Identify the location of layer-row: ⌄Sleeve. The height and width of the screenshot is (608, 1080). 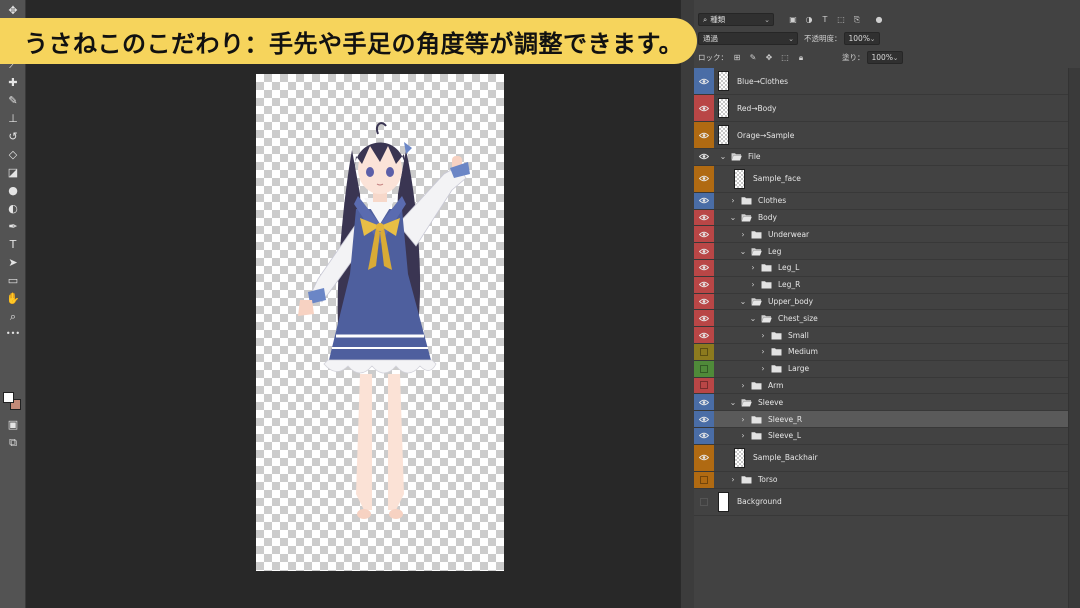
(881, 402).